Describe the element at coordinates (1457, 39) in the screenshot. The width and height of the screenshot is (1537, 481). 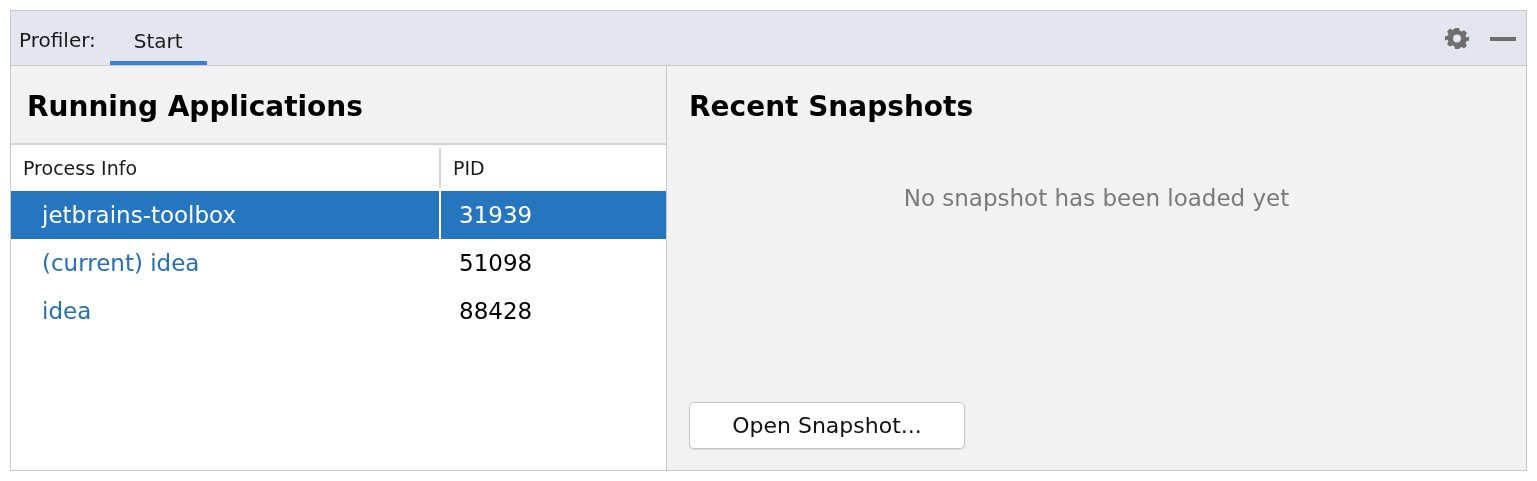
I see `settings-icon` at that location.